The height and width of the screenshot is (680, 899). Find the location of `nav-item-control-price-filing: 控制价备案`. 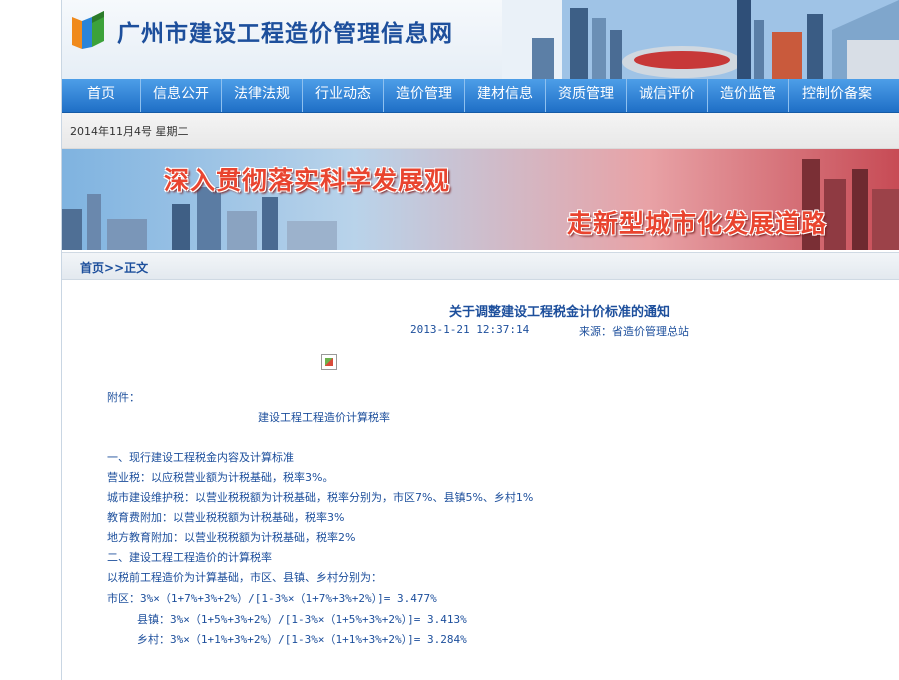

nav-item-control-price-filing: 控制价备案 is located at coordinates (837, 95).